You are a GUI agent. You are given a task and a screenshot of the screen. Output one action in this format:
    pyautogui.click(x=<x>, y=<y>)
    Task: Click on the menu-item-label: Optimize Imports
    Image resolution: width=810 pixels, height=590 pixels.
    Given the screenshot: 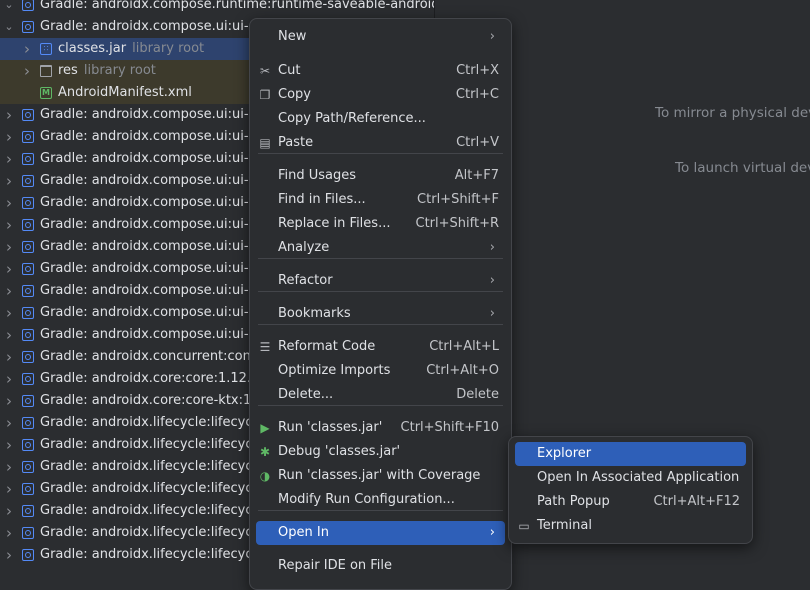 What is the action you would take?
    pyautogui.click(x=334, y=370)
    